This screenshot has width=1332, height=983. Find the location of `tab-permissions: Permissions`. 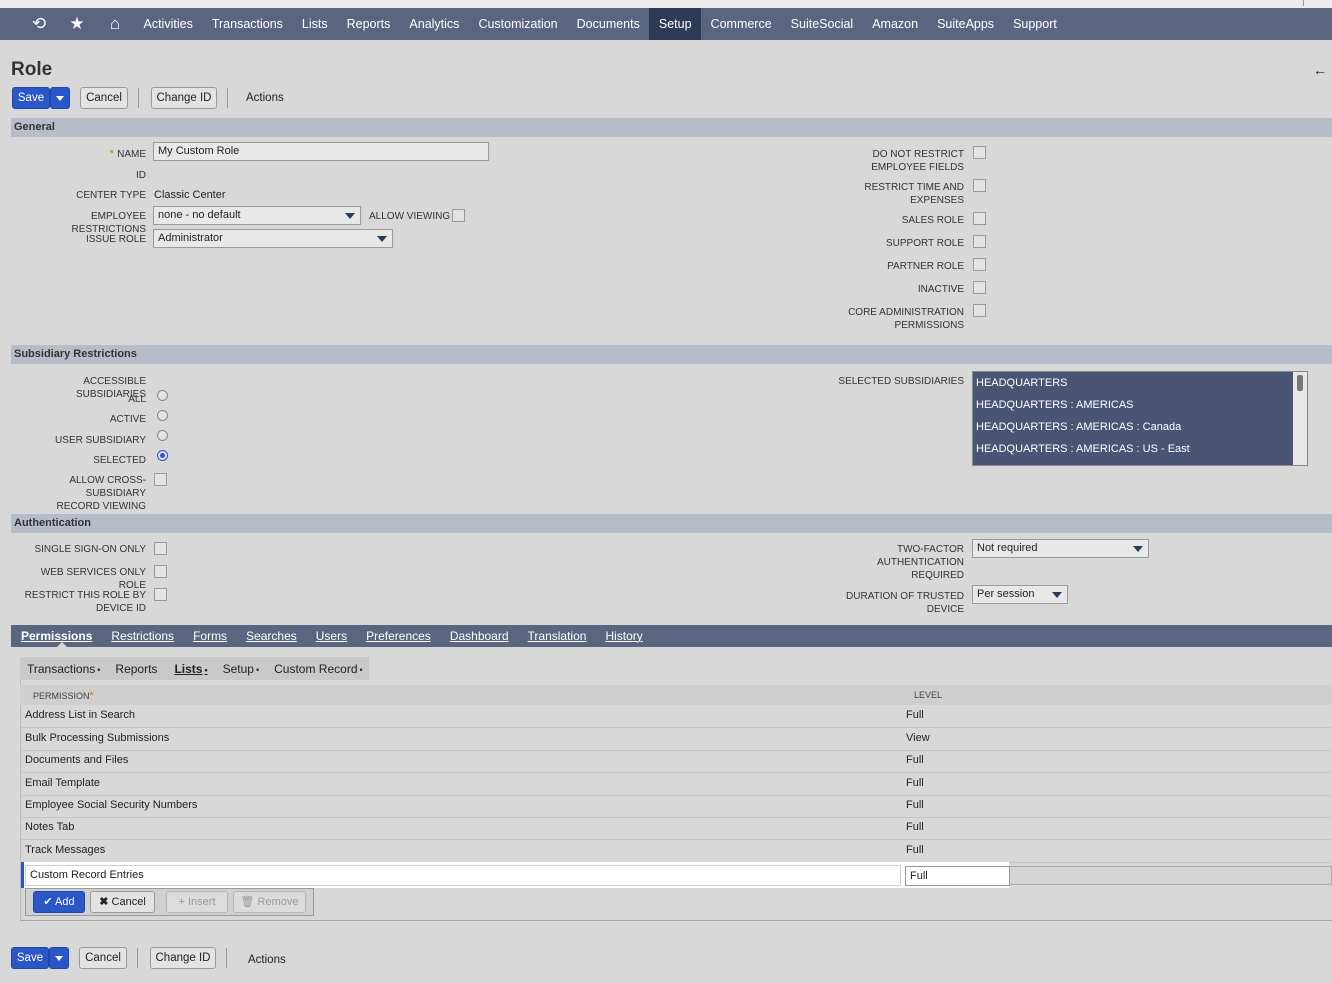

tab-permissions: Permissions is located at coordinates (56, 636).